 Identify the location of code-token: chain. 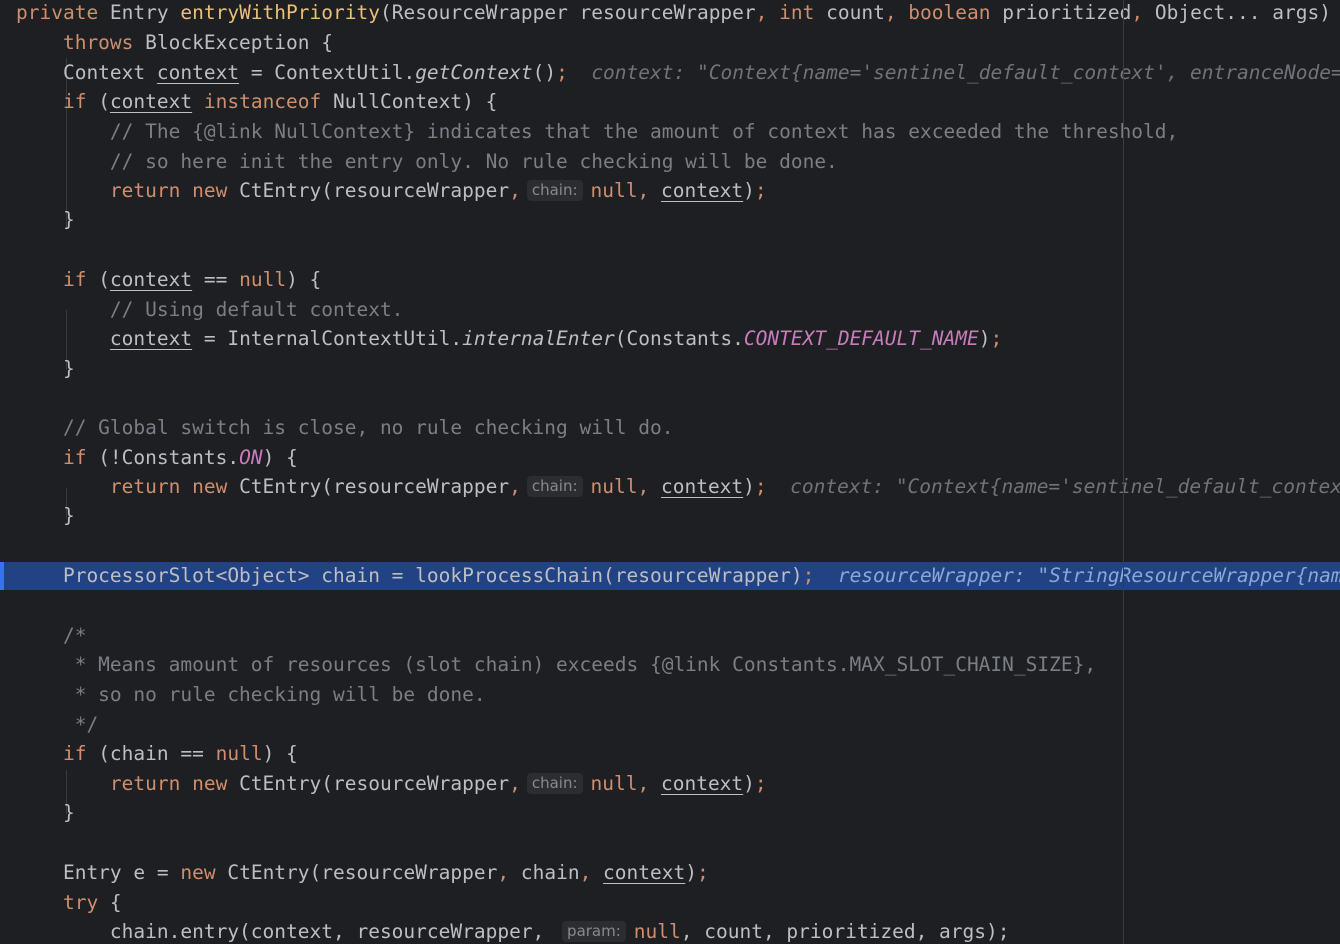
(550, 872).